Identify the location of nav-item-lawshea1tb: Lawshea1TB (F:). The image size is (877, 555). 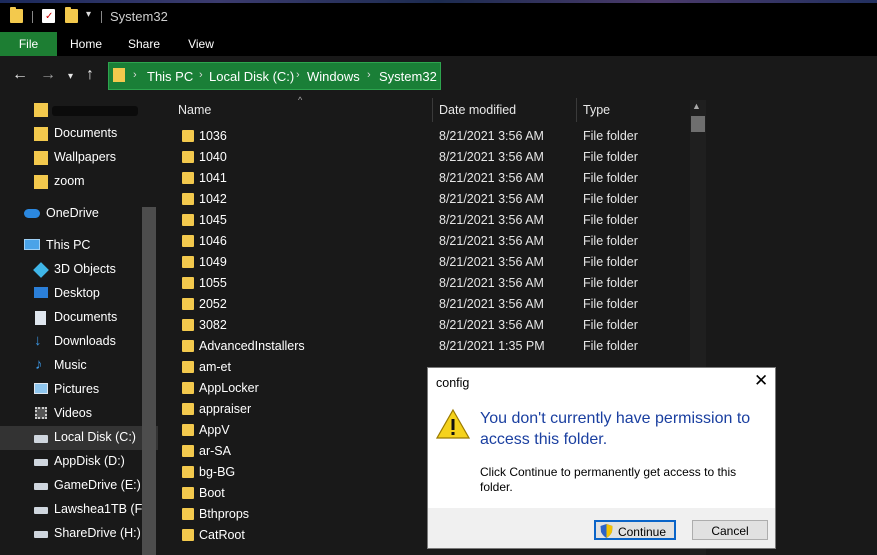
(79, 510).